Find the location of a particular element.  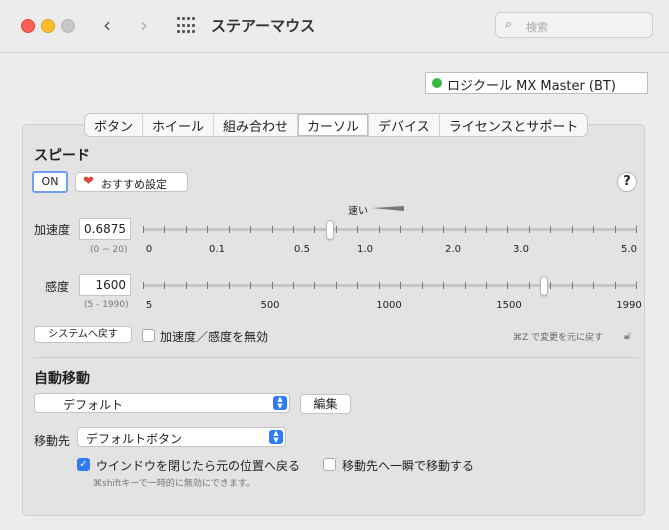

destination-popup: デフォルトボタン ▲ ▼ is located at coordinates (181, 437).